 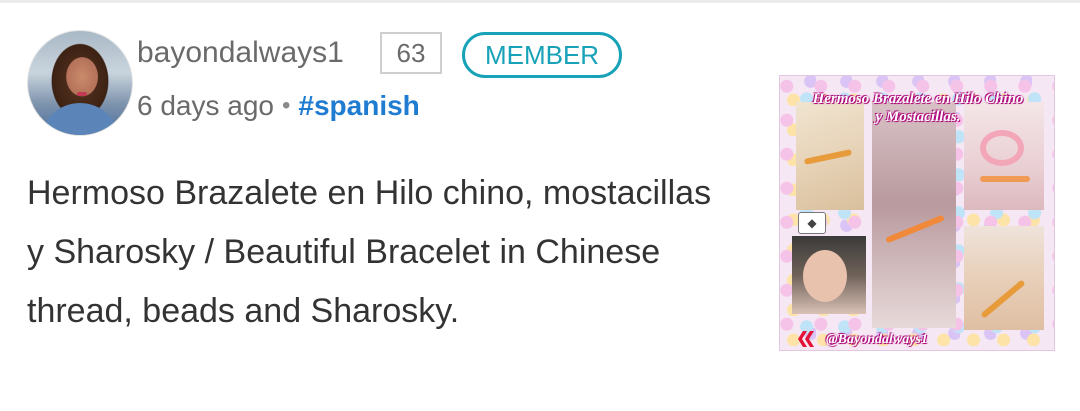 I want to click on thumbnail-face, so click(x=825, y=276).